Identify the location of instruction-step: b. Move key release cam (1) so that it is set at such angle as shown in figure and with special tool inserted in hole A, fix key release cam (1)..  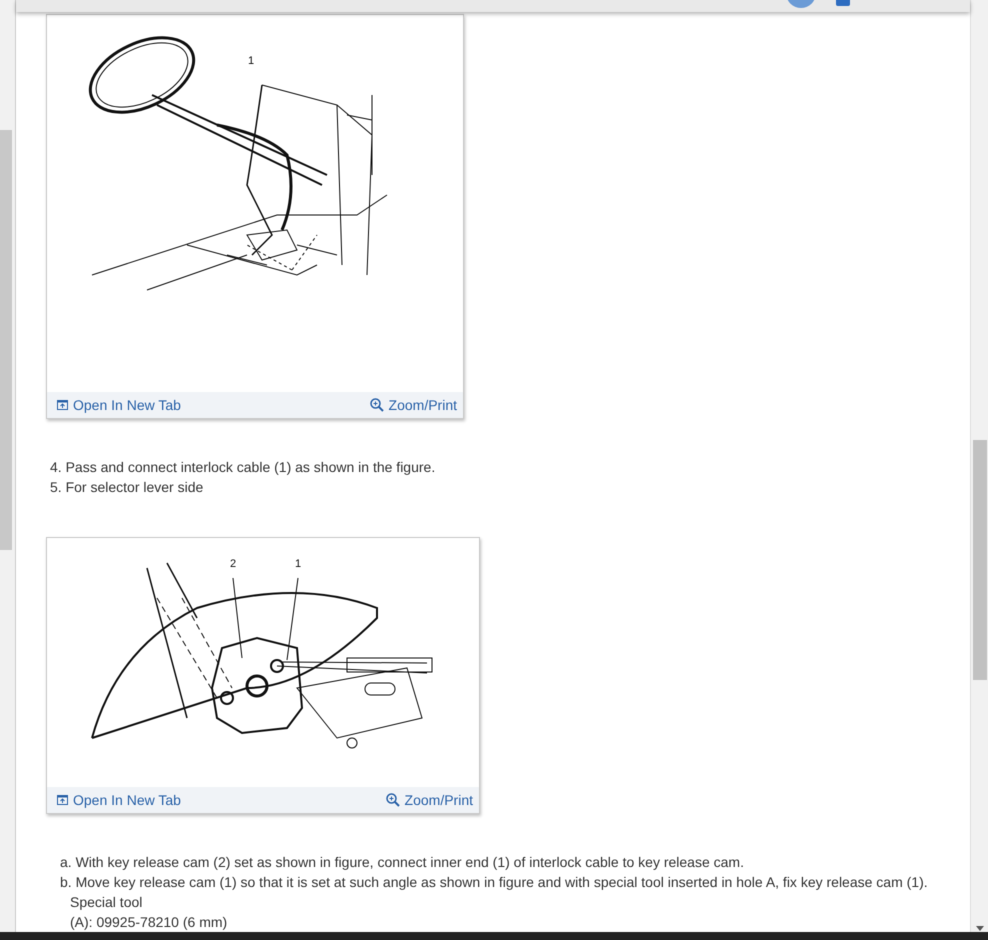
(515, 882).